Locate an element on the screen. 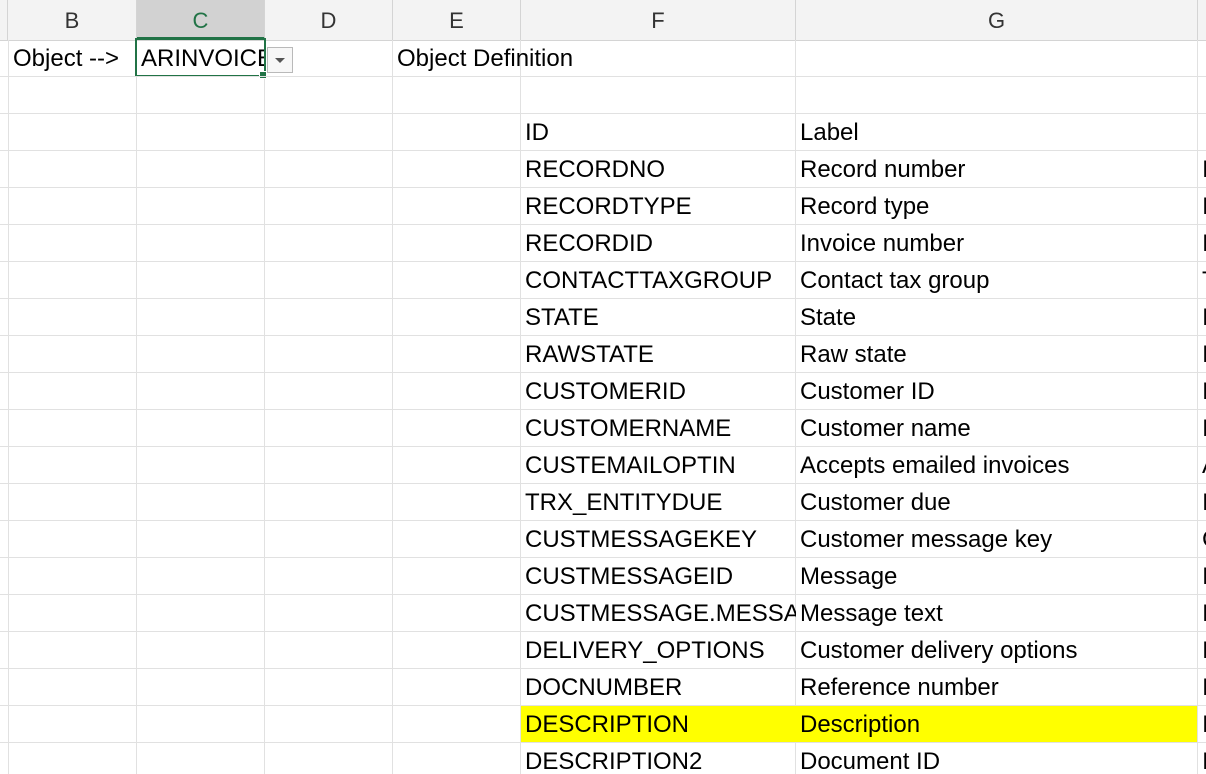 The width and height of the screenshot is (1206, 774). table-cell-next-column: T is located at coordinates (1204, 281).